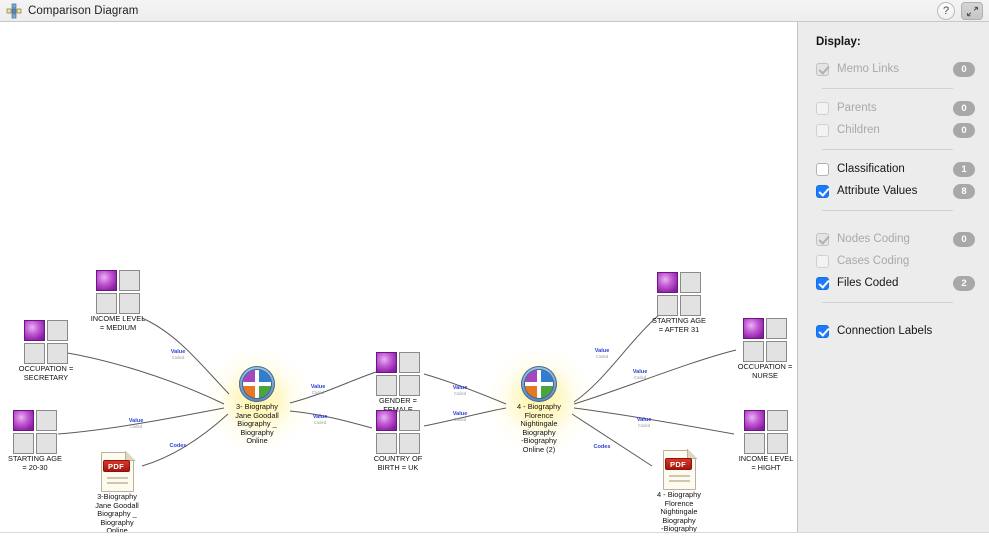 This screenshot has height=554, width=989. Describe the element at coordinates (838, 42) in the screenshot. I see `display-panel-heading: Display:` at that location.